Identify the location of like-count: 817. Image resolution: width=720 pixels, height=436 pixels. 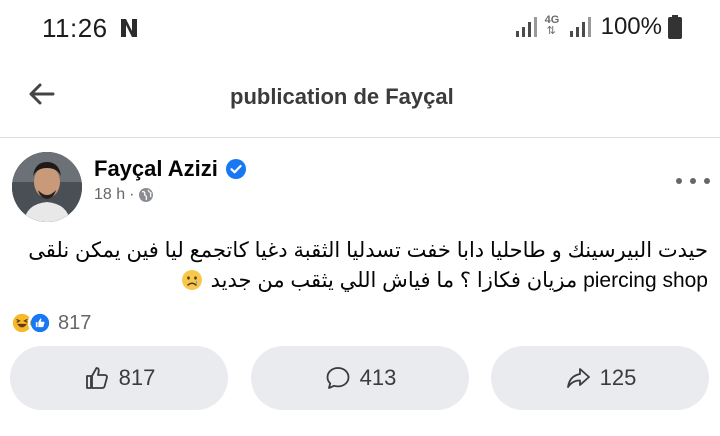
(137, 377).